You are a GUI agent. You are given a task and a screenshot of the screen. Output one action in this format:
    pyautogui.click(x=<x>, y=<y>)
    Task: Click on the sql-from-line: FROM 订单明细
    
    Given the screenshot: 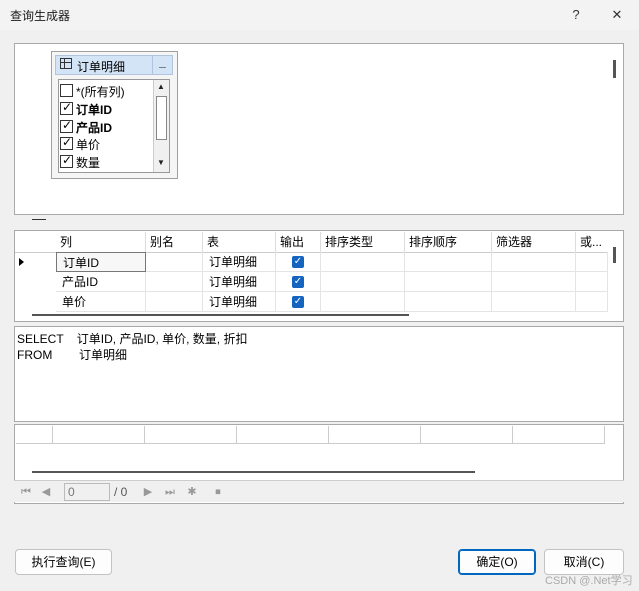 What is the action you would take?
    pyautogui.click(x=72, y=354)
    